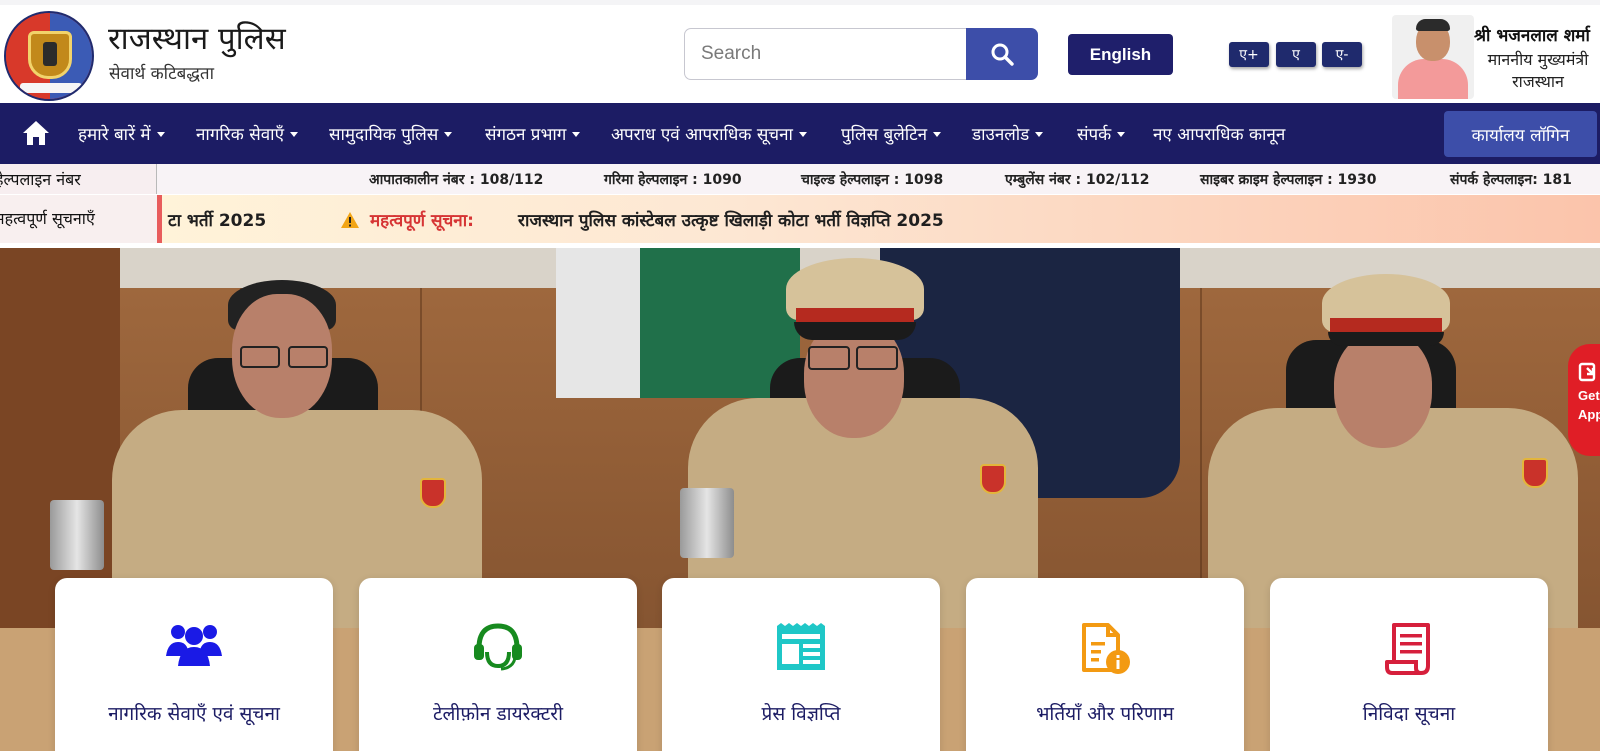 This screenshot has height=751, width=1600. I want to click on site-title: राजस्थान पुलिस, so click(197, 38).